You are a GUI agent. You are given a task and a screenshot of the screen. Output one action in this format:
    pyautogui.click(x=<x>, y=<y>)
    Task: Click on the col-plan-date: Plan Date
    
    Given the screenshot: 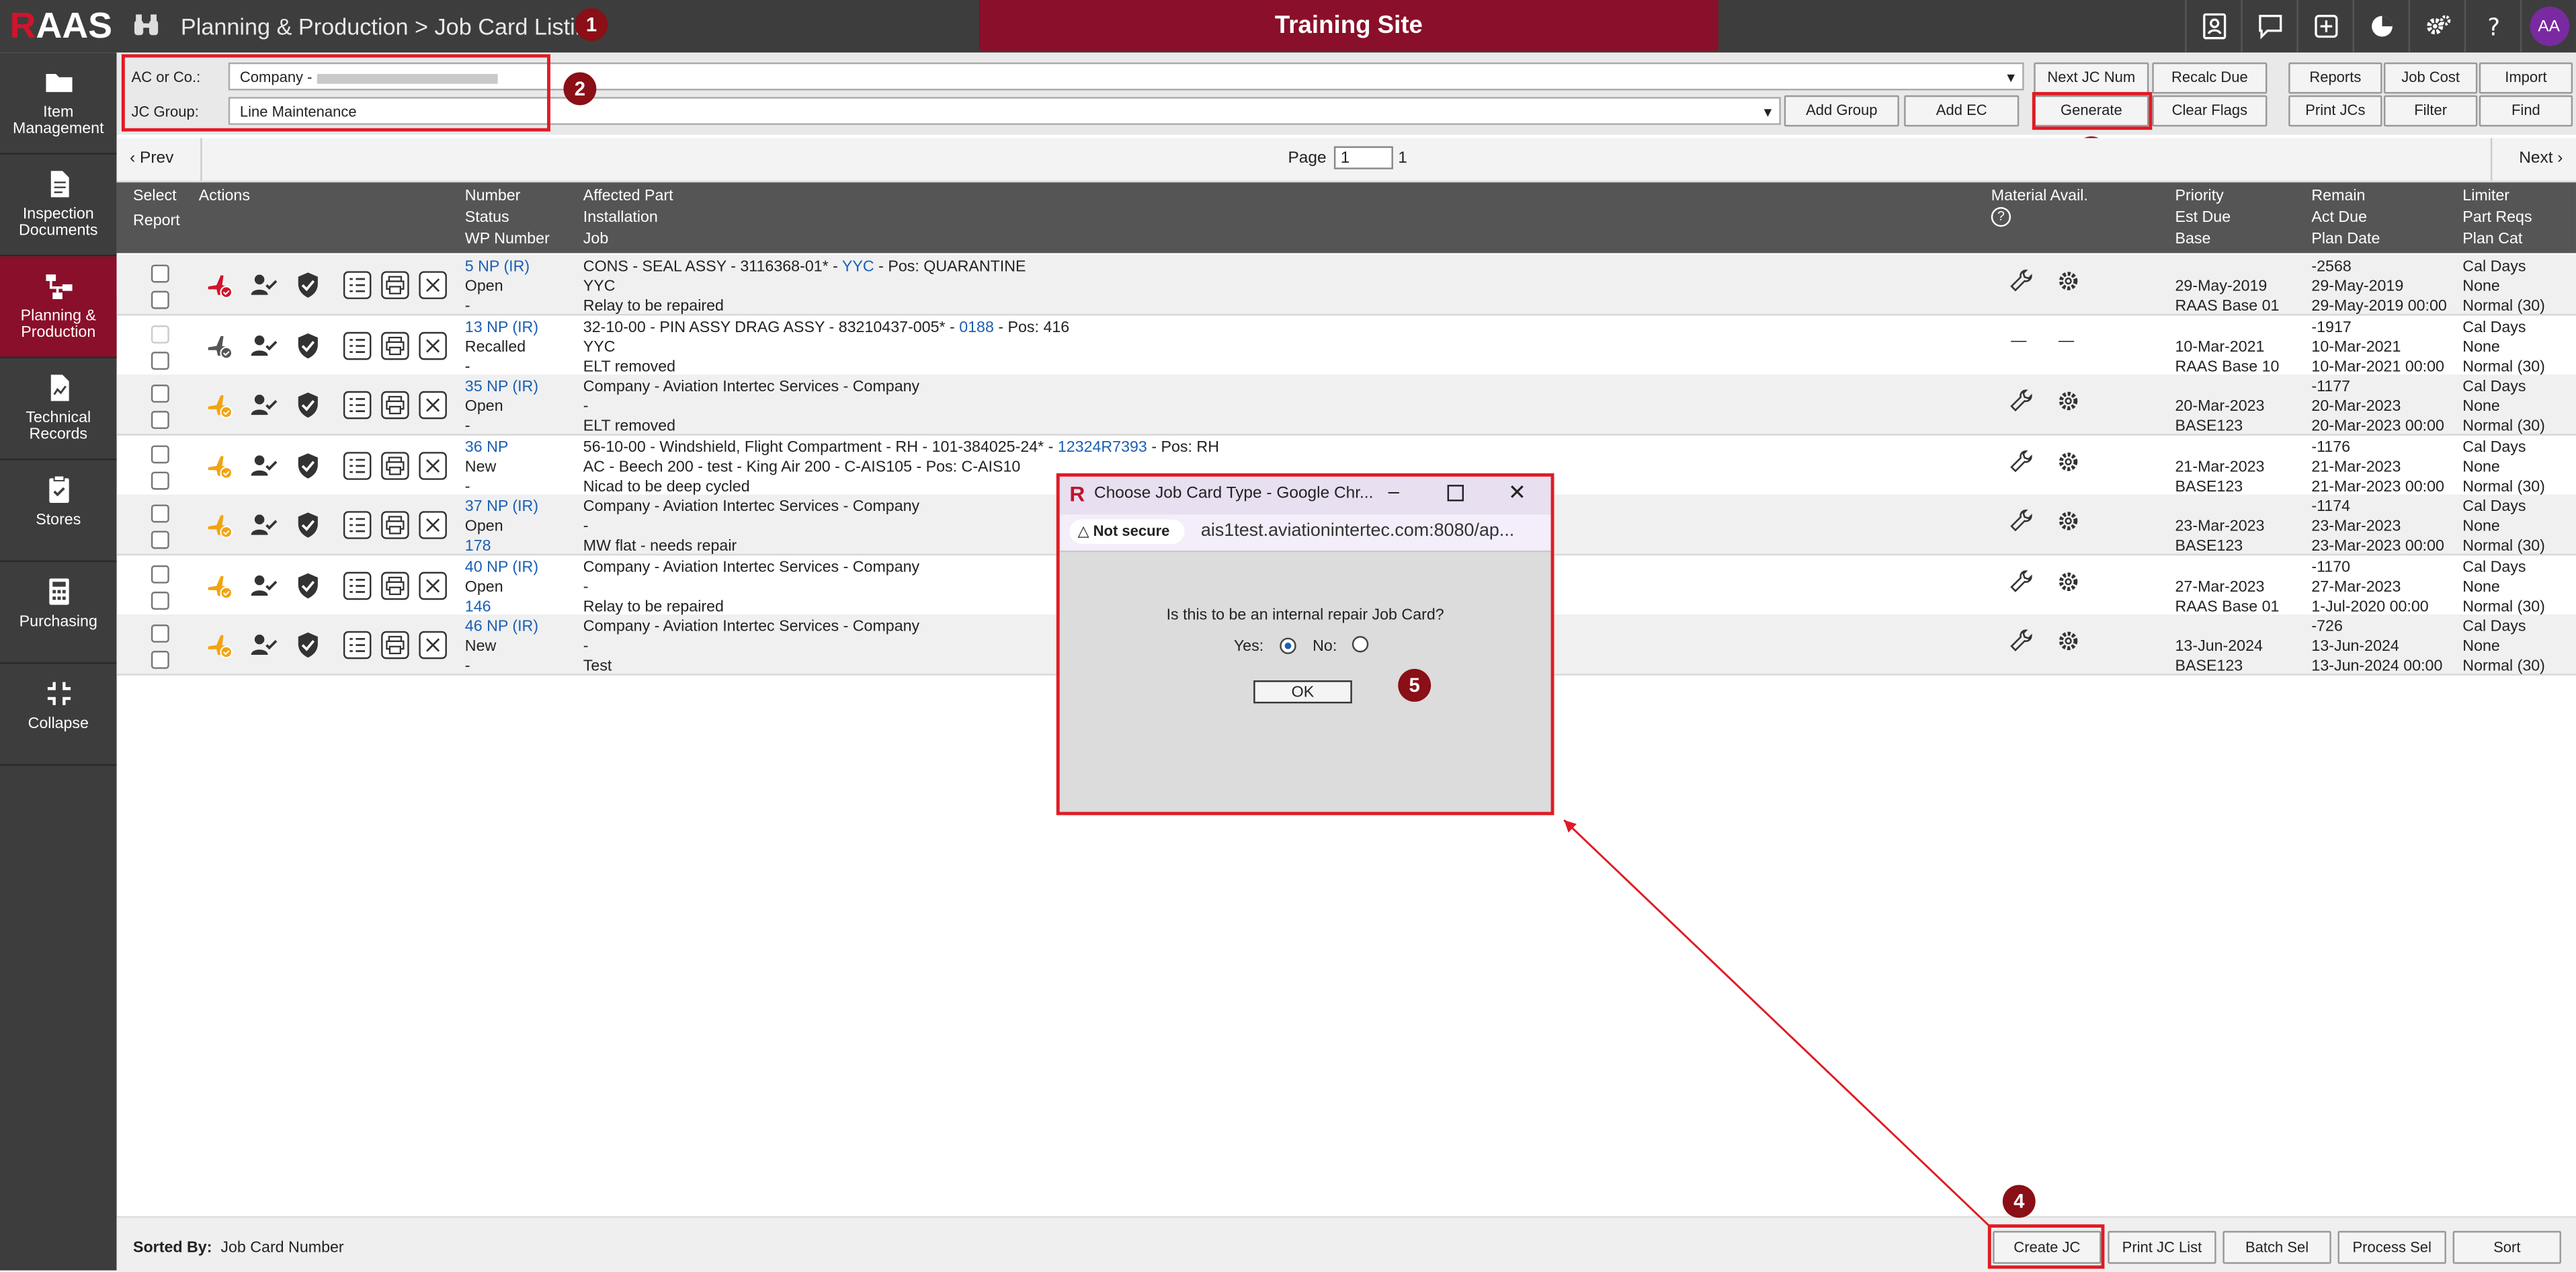 What is the action you would take?
    pyautogui.click(x=2345, y=239)
    